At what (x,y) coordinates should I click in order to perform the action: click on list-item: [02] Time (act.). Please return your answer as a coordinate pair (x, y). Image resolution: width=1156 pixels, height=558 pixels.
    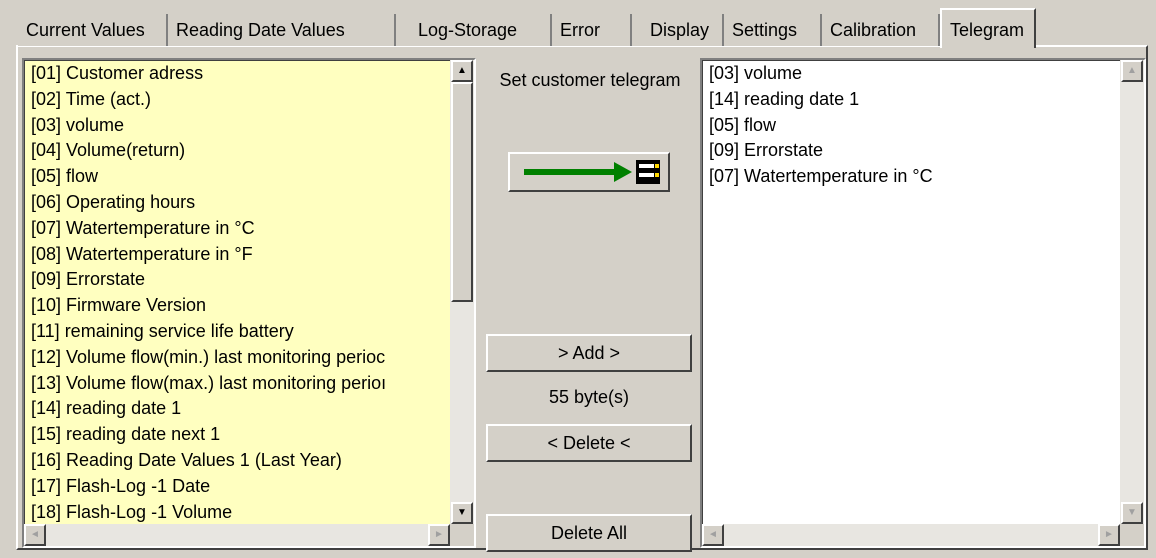
    Looking at the image, I should click on (237, 100).